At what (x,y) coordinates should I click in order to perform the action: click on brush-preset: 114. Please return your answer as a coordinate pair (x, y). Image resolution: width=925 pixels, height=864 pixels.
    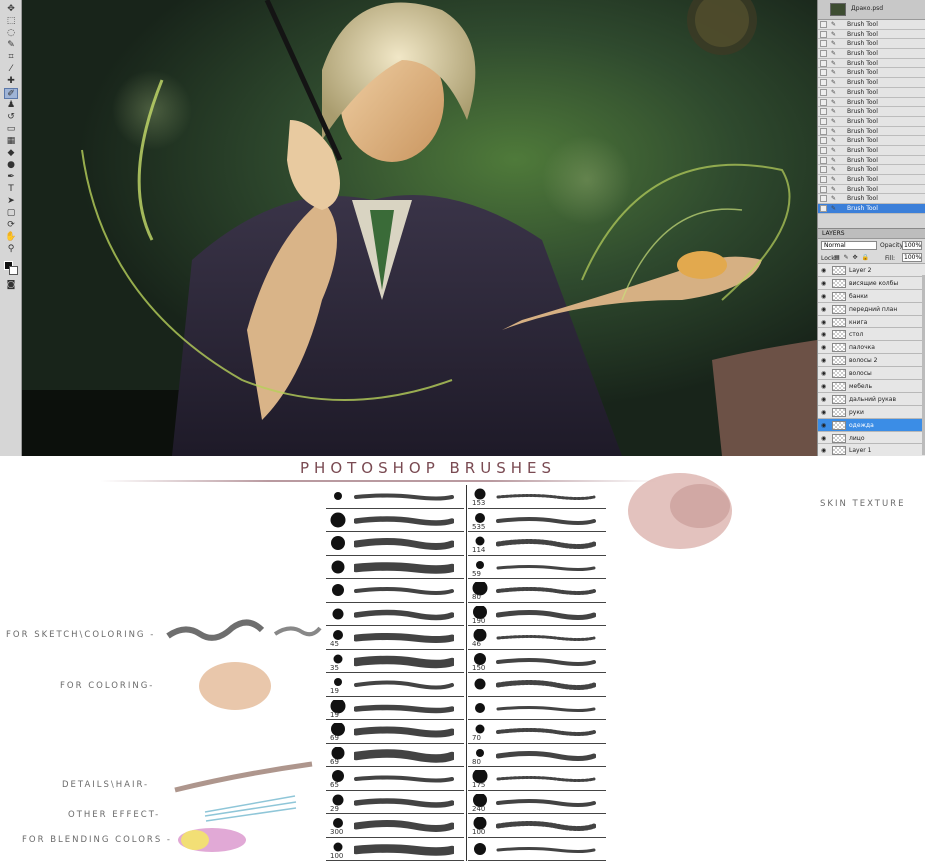
    Looking at the image, I should click on (537, 544).